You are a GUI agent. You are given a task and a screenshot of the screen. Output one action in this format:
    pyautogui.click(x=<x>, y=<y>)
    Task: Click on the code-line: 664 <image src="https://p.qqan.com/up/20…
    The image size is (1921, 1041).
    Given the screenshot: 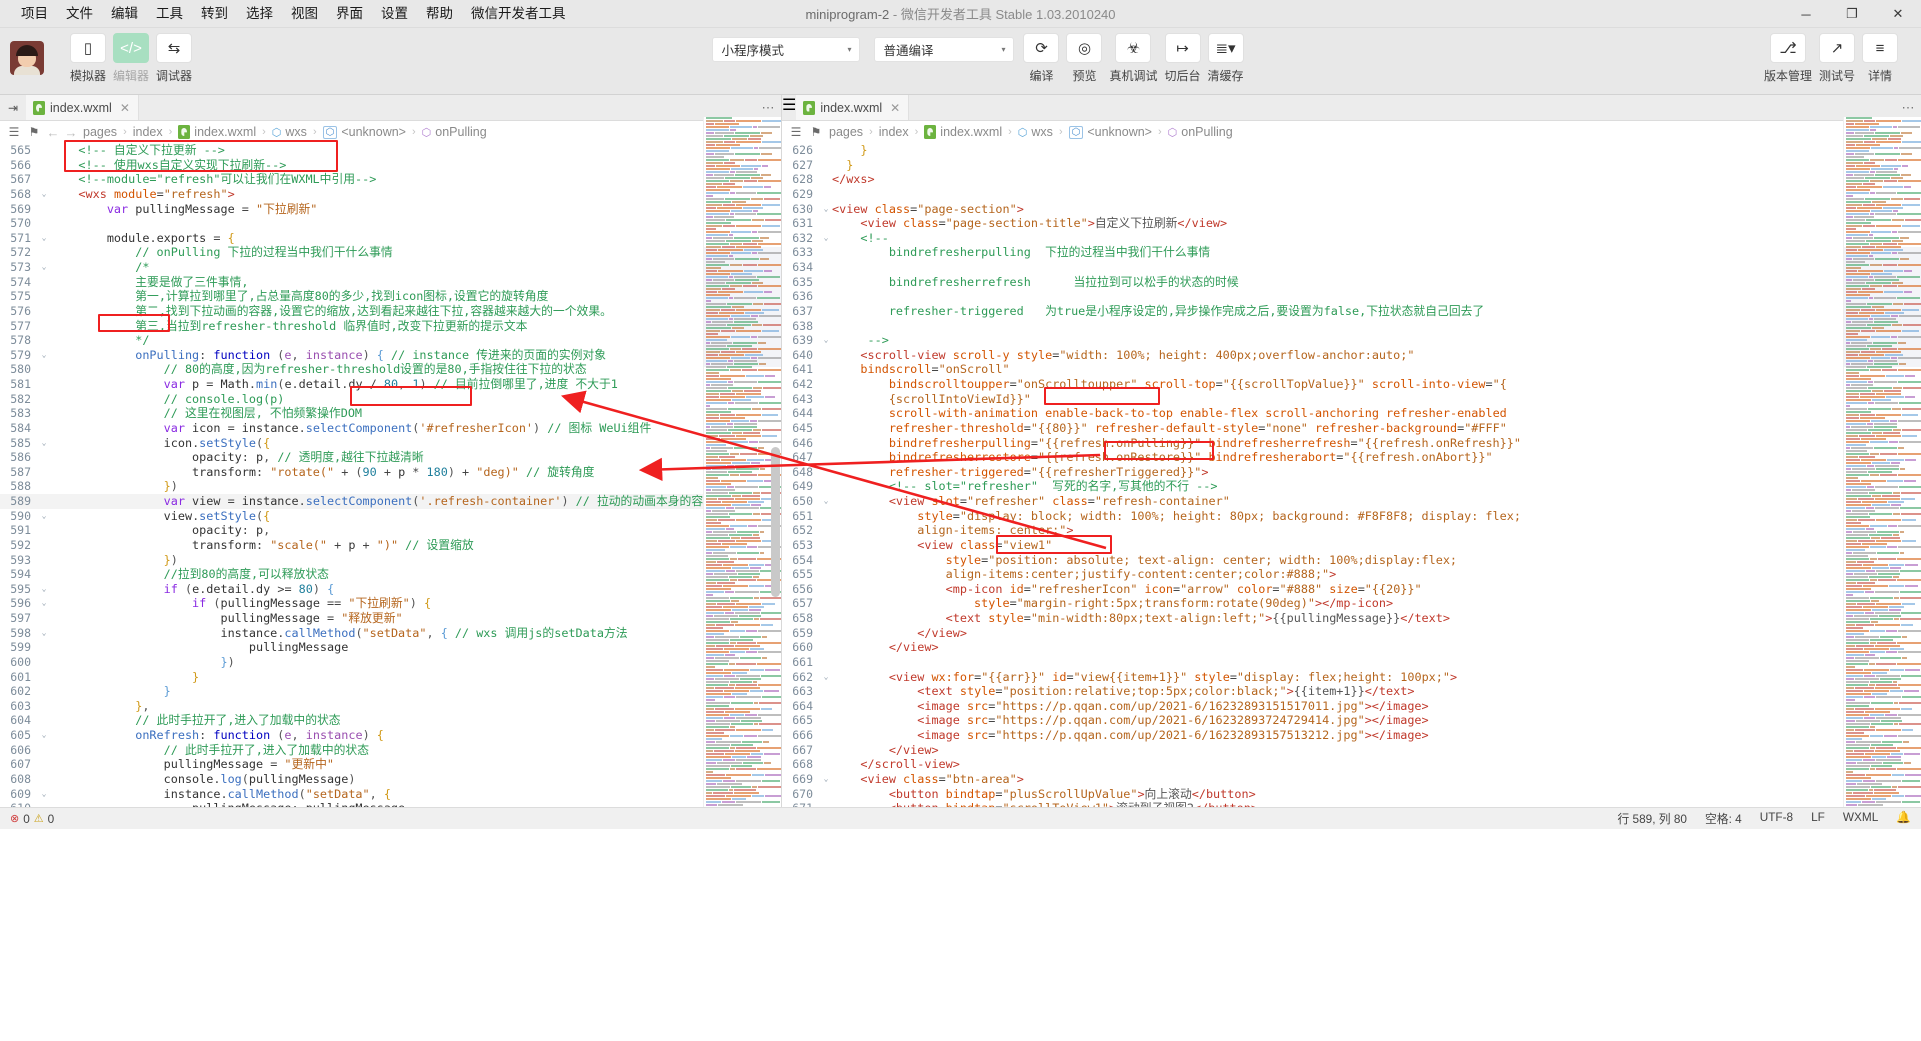 What is the action you would take?
    pyautogui.click(x=1351, y=706)
    